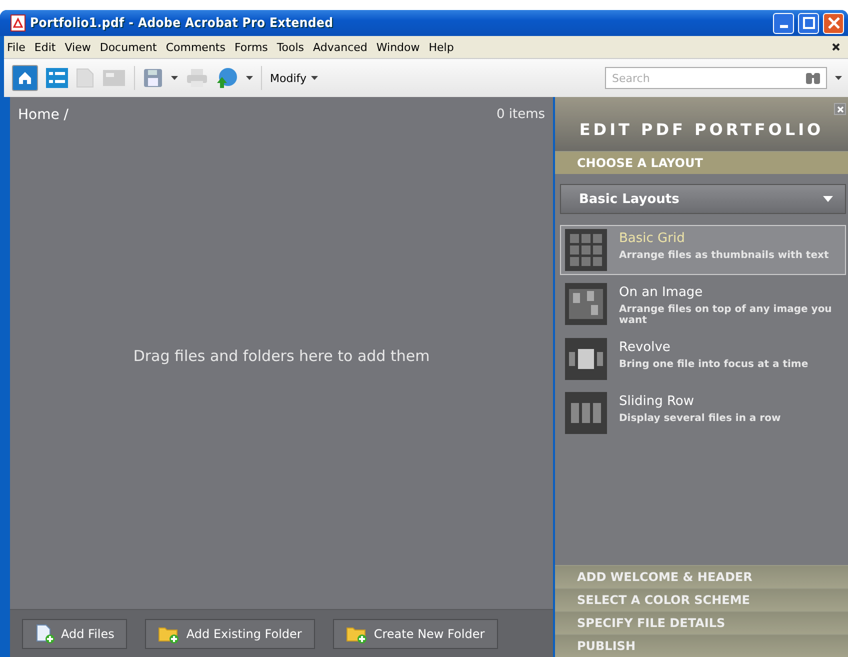  Describe the element at coordinates (281, 356) in the screenshot. I see `drop-hint: Drag files and folders here to add them` at that location.